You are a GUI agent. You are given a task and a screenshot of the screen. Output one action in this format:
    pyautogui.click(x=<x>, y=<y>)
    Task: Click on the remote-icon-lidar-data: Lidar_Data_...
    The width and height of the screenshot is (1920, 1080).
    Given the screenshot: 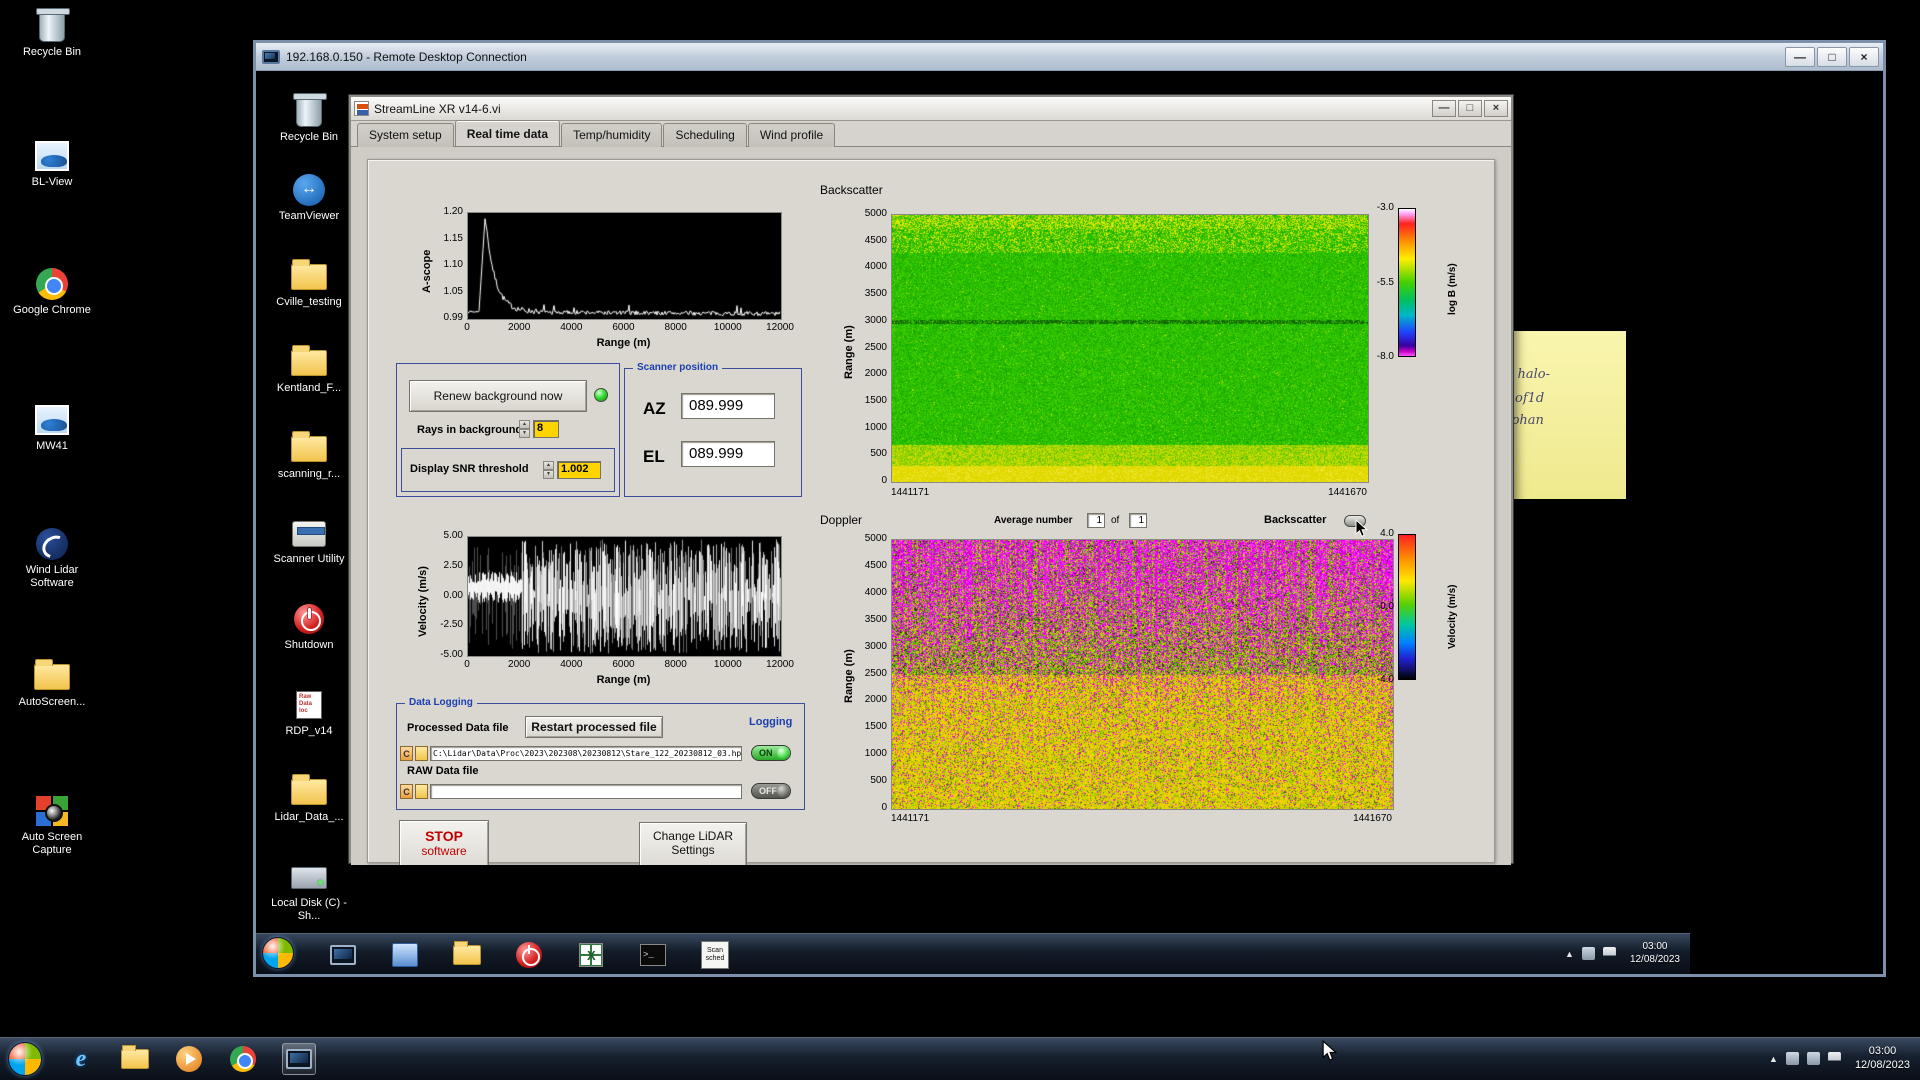 What is the action you would take?
    pyautogui.click(x=309, y=799)
    